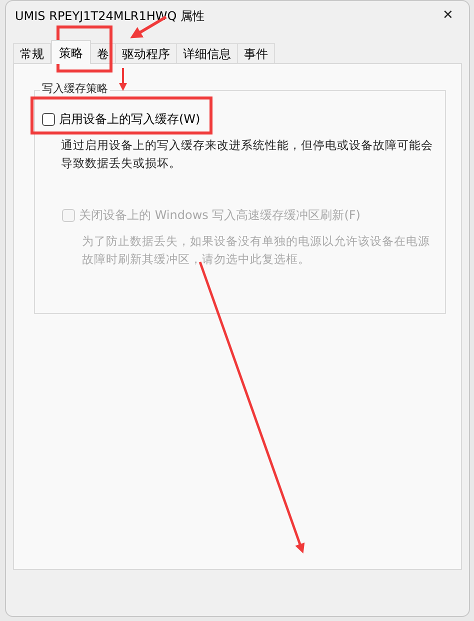 The image size is (474, 621). Describe the element at coordinates (71, 52) in the screenshot. I see `tab: 策略` at that location.